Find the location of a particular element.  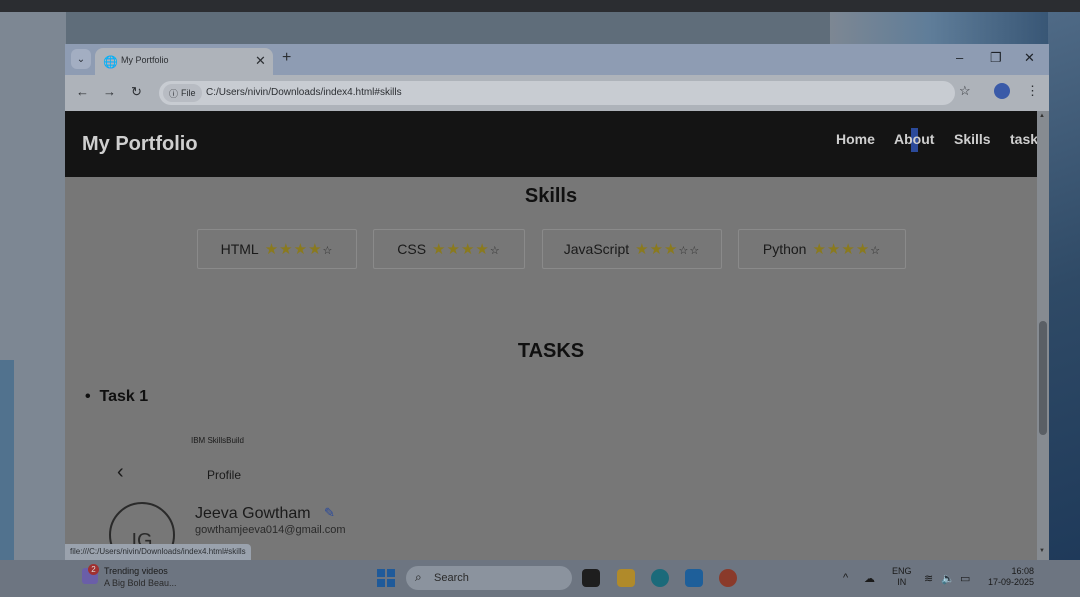

wifi-icon: ≋ is located at coordinates (928, 578).